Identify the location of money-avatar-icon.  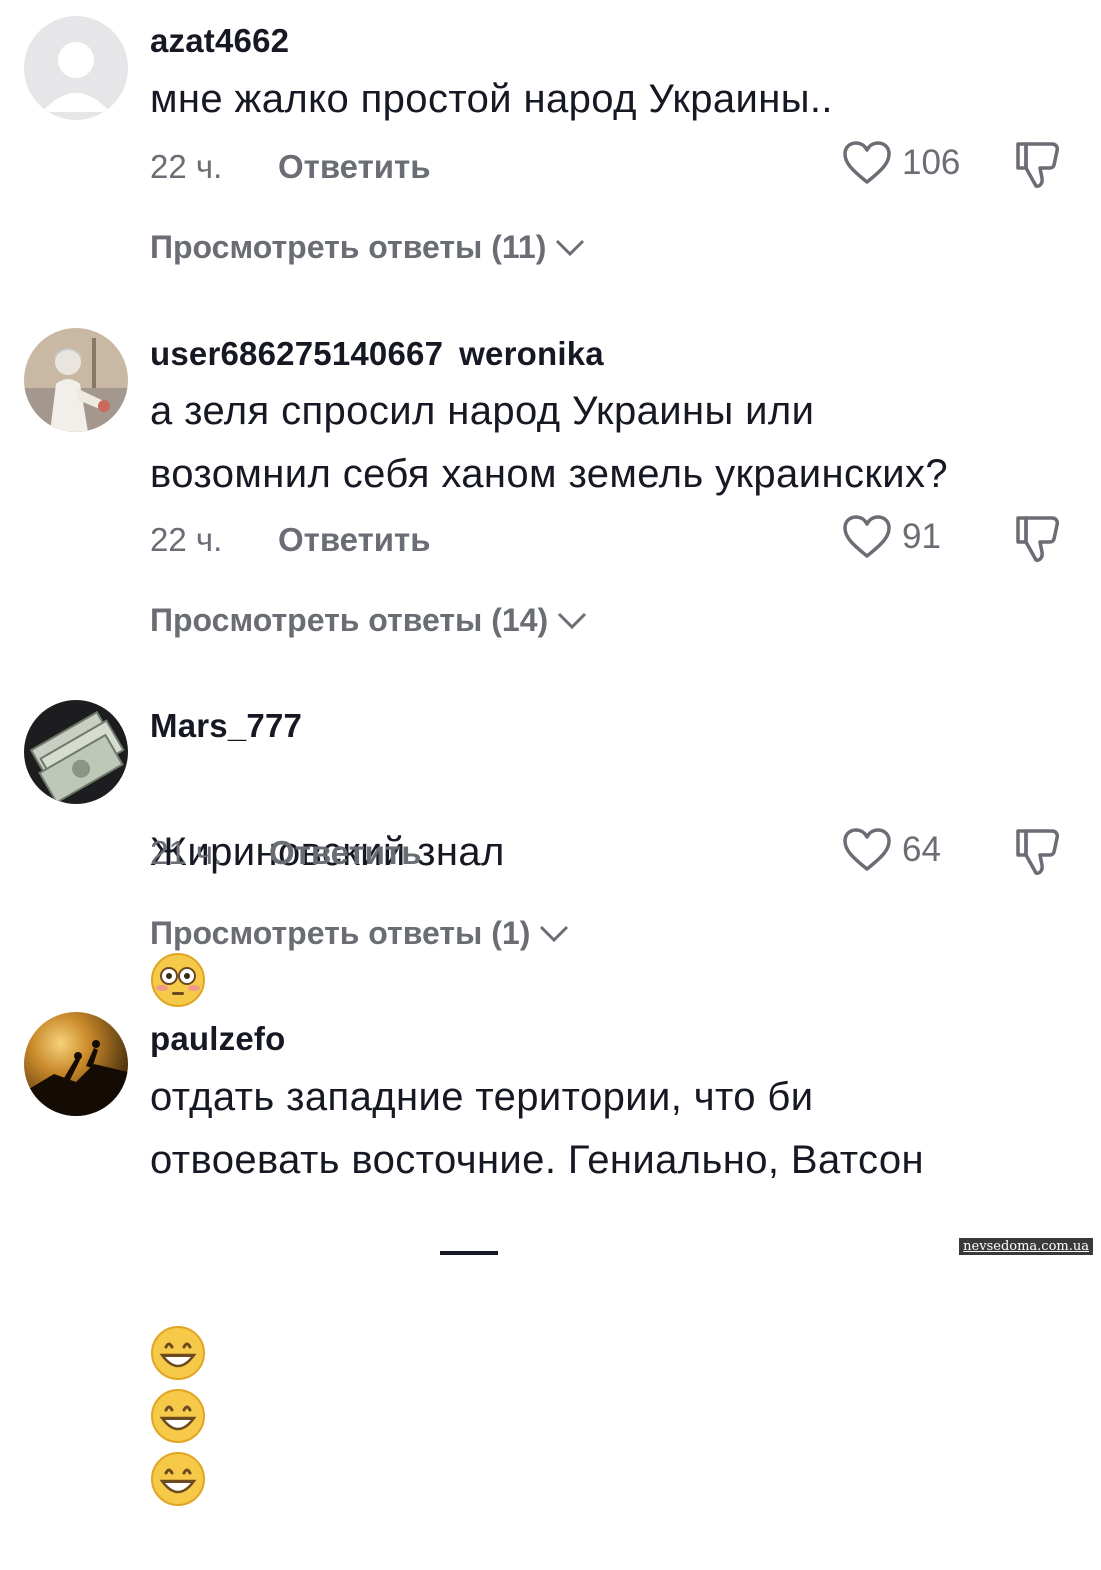
(76, 752).